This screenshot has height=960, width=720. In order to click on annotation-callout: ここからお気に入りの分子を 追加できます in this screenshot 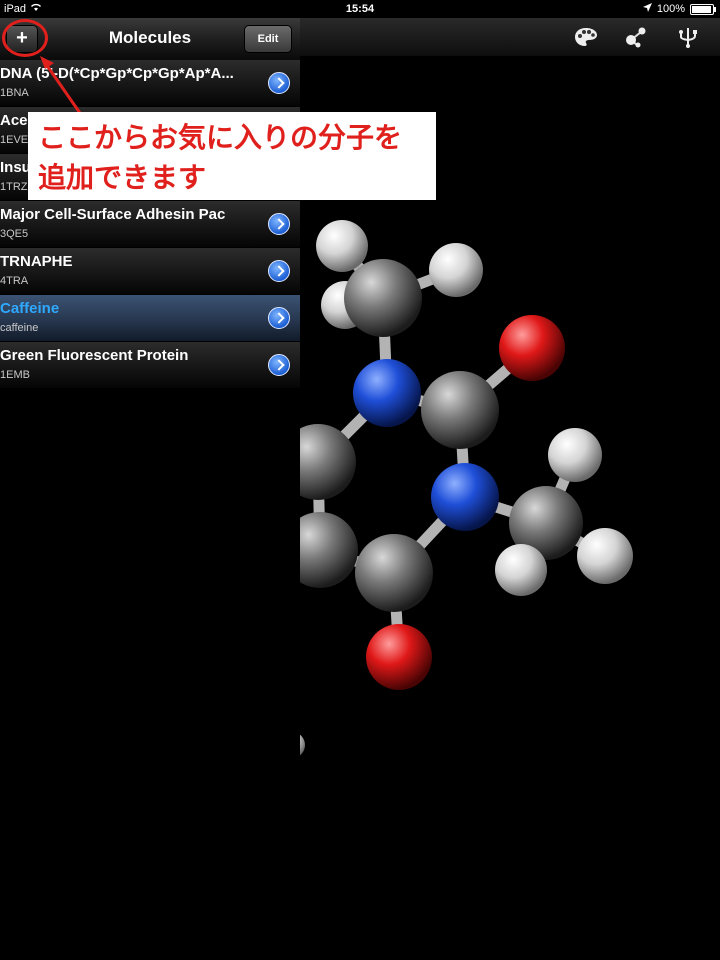, I will do `click(232, 156)`.